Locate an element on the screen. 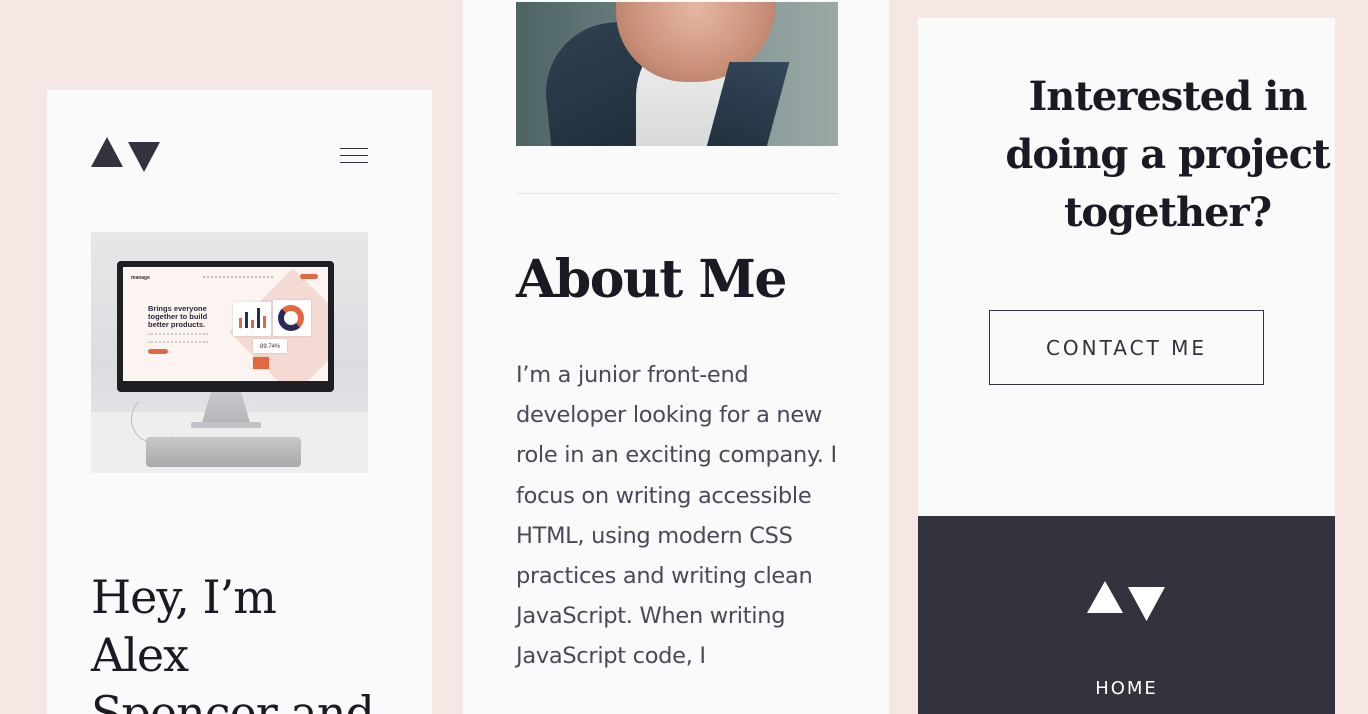  hero-headline-line: Spencer and is located at coordinates (233, 700).